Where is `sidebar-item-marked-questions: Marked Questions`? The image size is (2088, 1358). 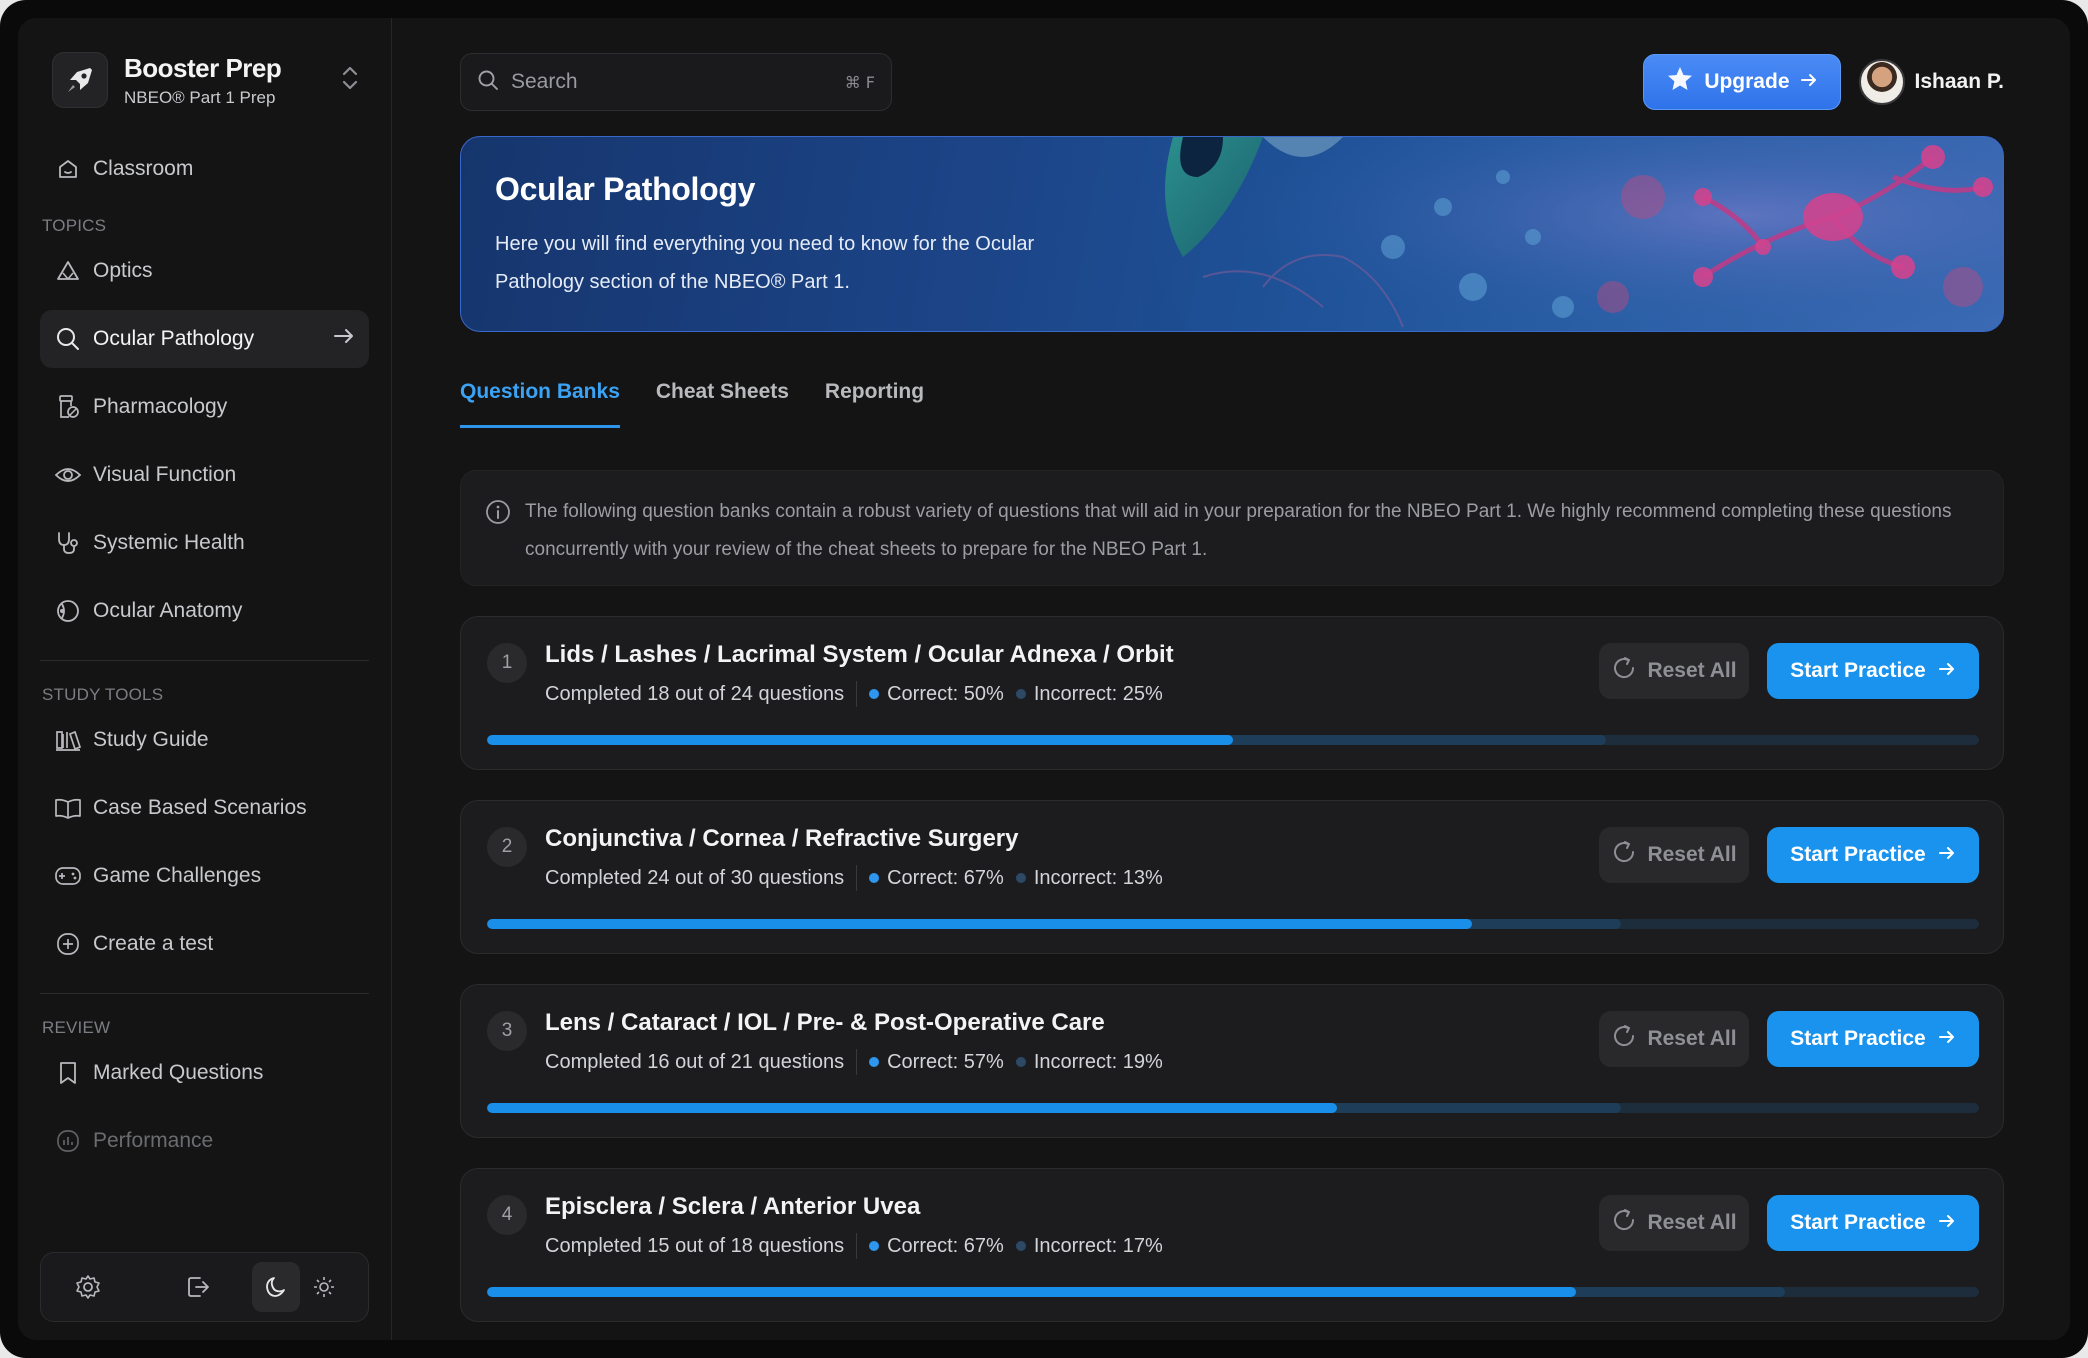
sidebar-item-marked-questions: Marked Questions is located at coordinates (204, 1073).